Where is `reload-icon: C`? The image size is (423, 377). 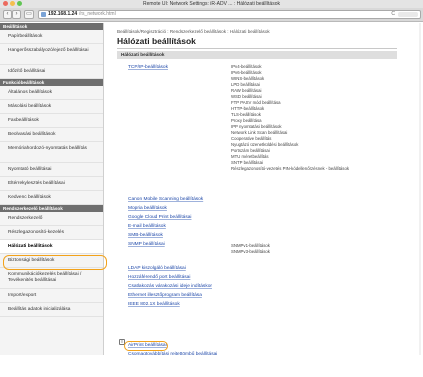
reload-icon: C is located at coordinates (393, 14).